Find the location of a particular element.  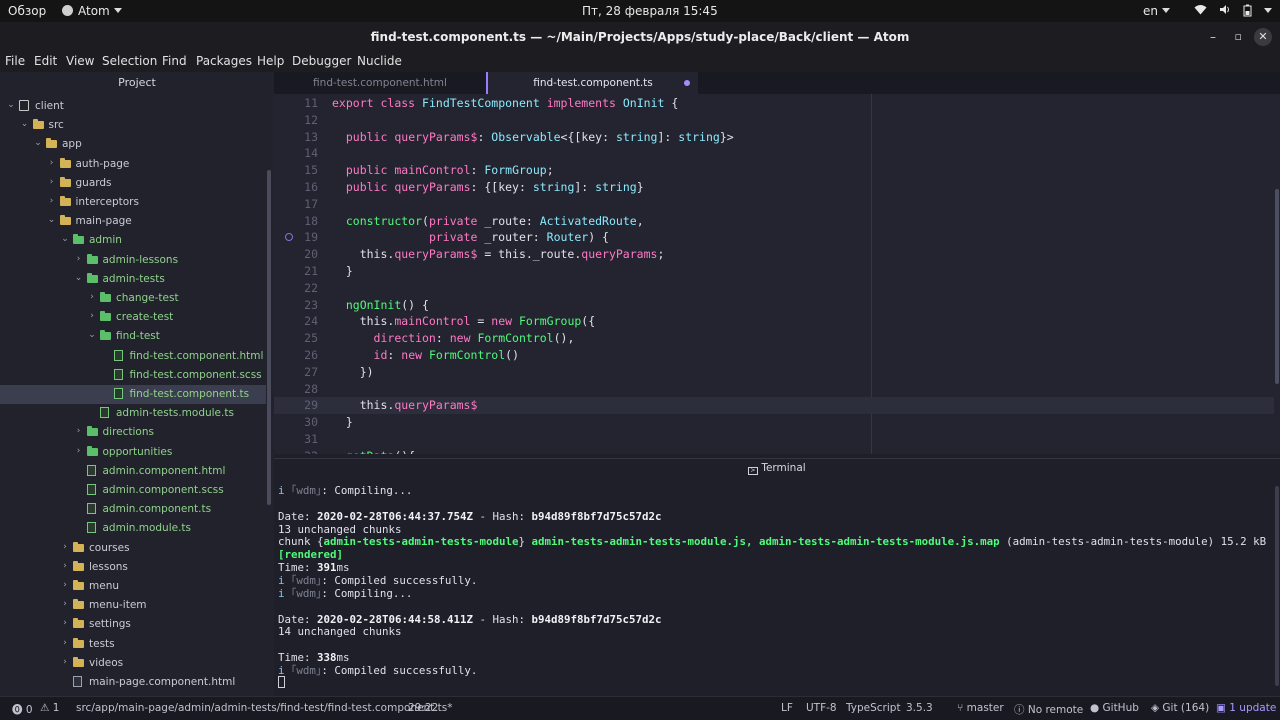

tree-item: ⌄ client is located at coordinates (133, 106).